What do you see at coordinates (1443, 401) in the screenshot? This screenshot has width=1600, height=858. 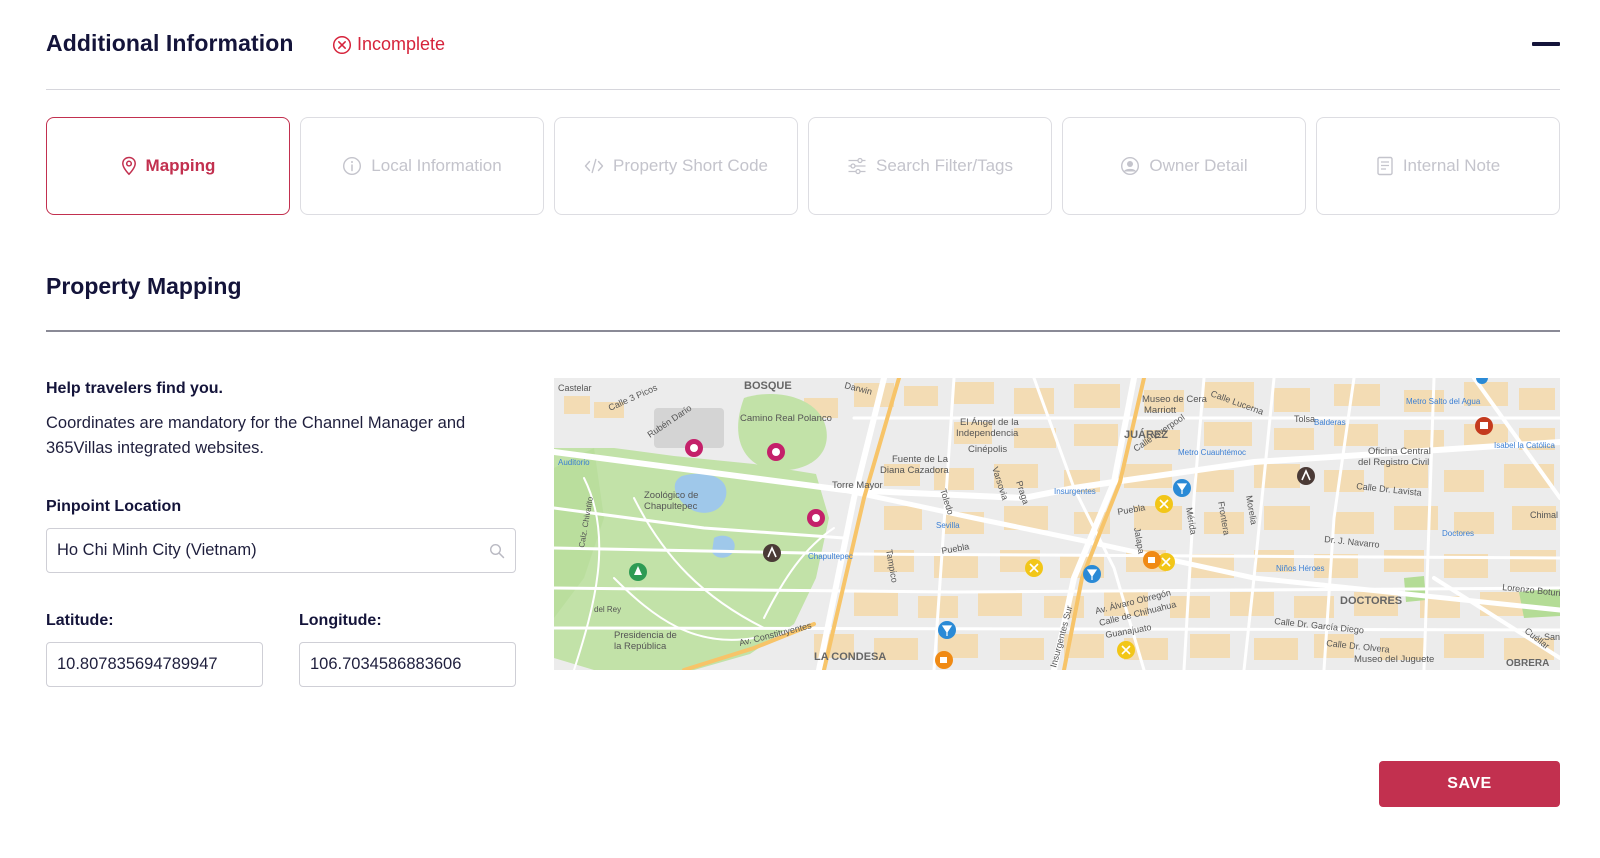 I see `map-label-salto: Metro Salto del Agua` at bounding box center [1443, 401].